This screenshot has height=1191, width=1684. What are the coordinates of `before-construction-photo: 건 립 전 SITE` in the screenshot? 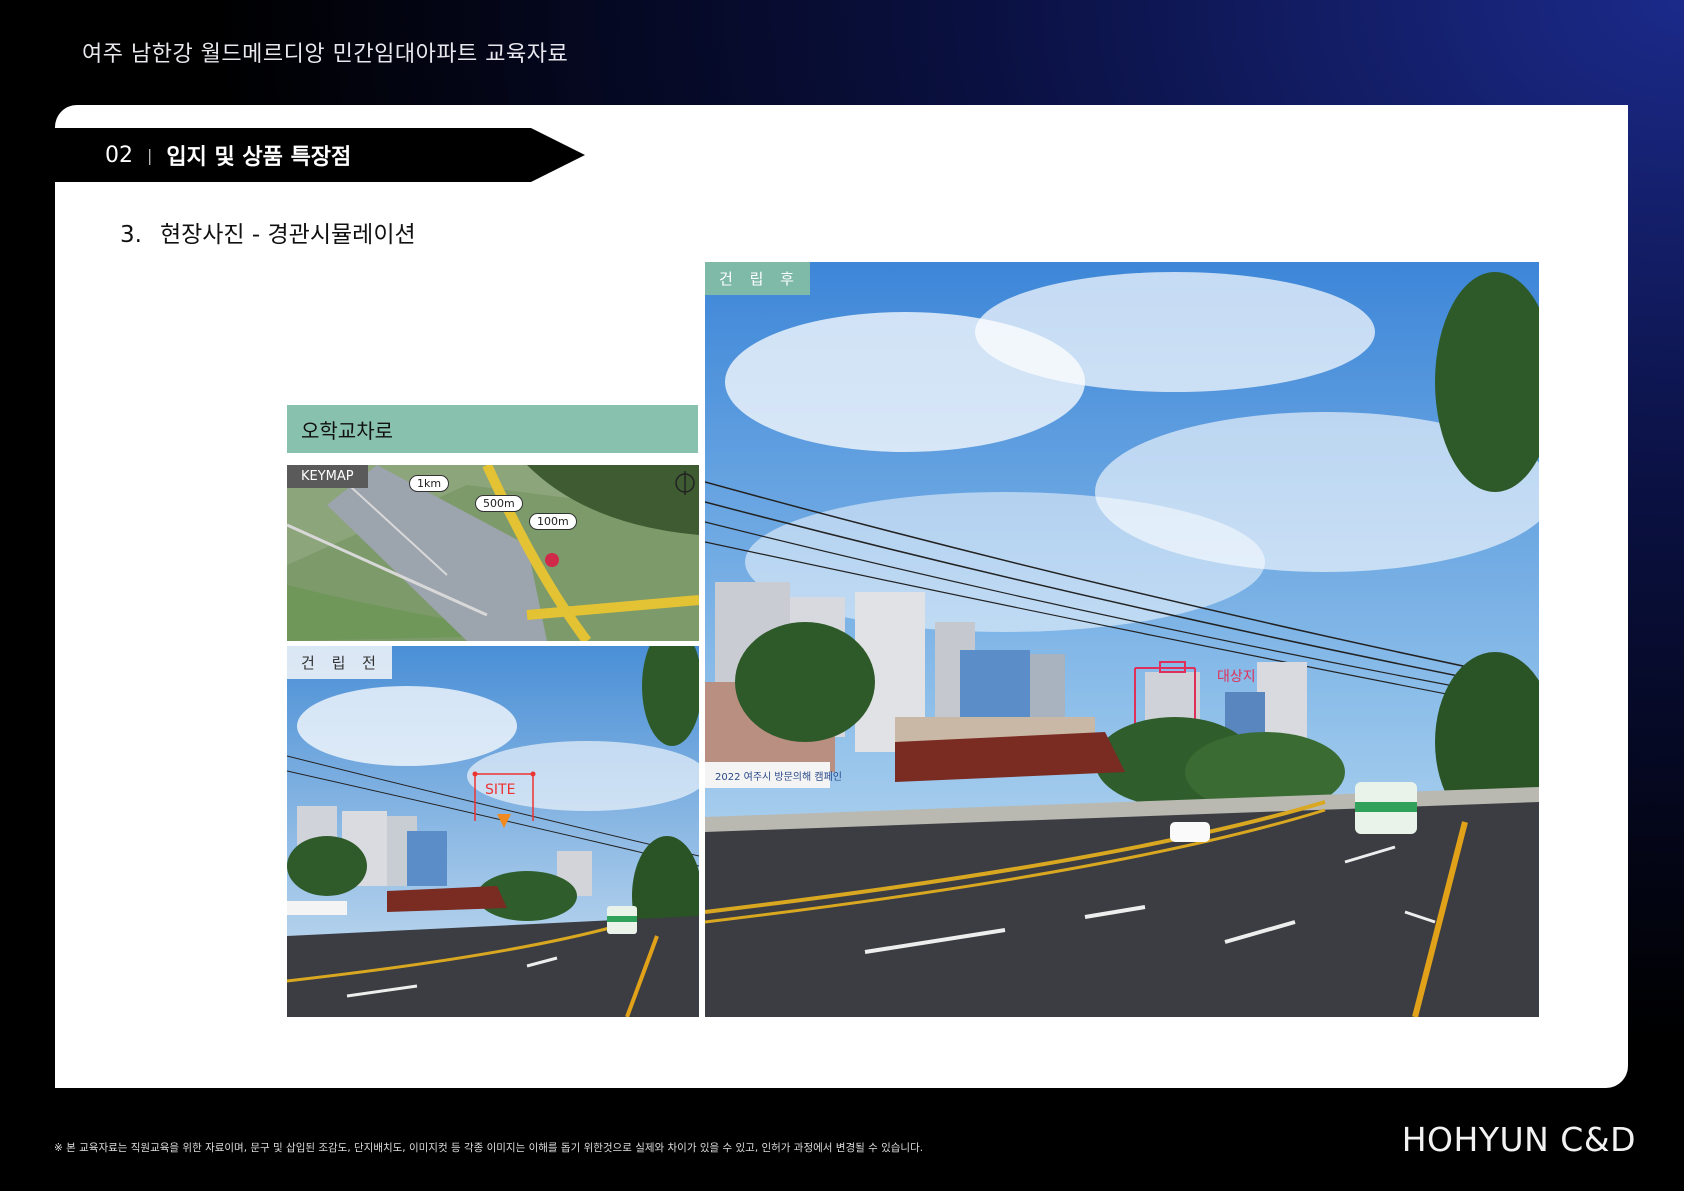 It's located at (493, 831).